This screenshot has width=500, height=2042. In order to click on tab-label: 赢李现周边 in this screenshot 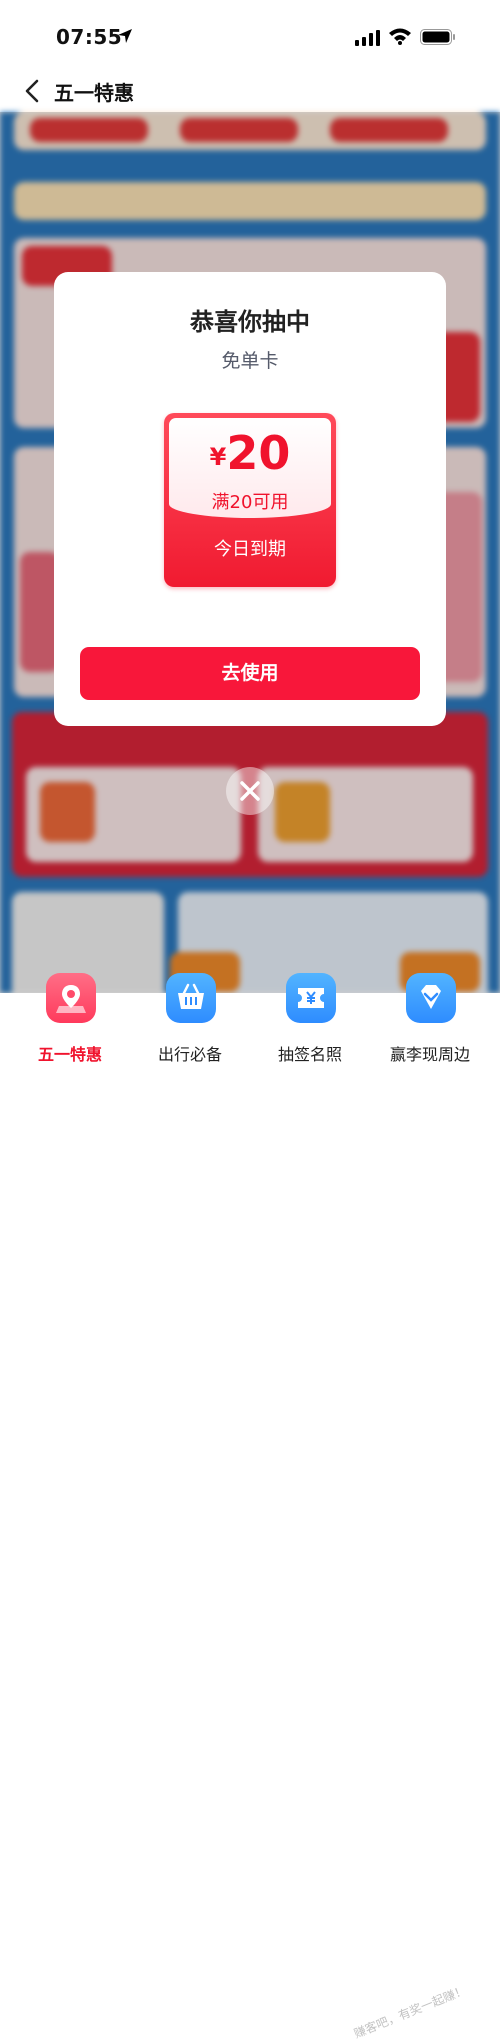, I will do `click(429, 1054)`.